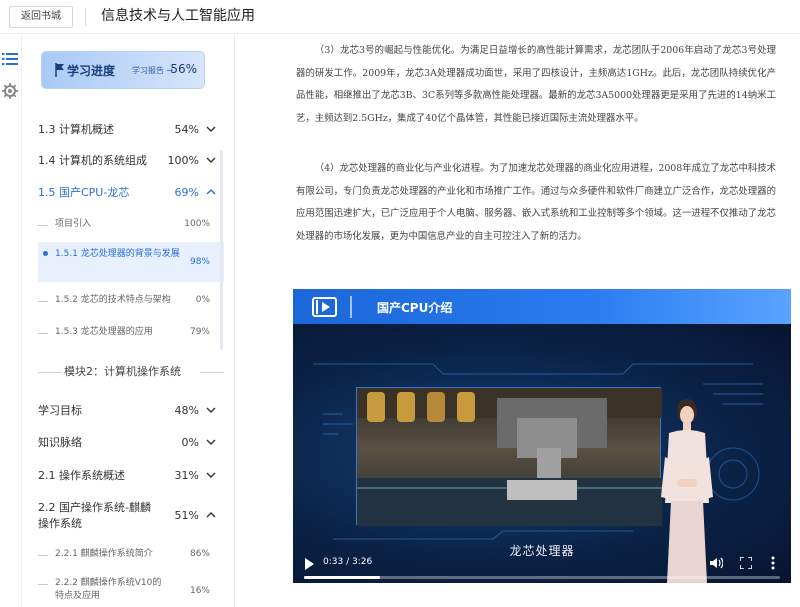 This screenshot has height=607, width=800. Describe the element at coordinates (131, 226) in the screenshot. I see `sub-item-intro: 项目引入 100%` at that location.